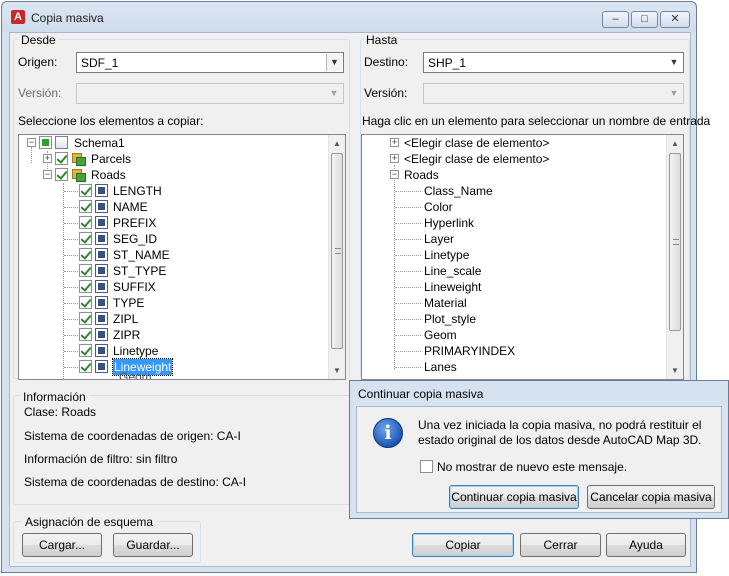 The width and height of the screenshot is (729, 576). I want to click on tree-row-target-field: Geom, so click(512, 335).